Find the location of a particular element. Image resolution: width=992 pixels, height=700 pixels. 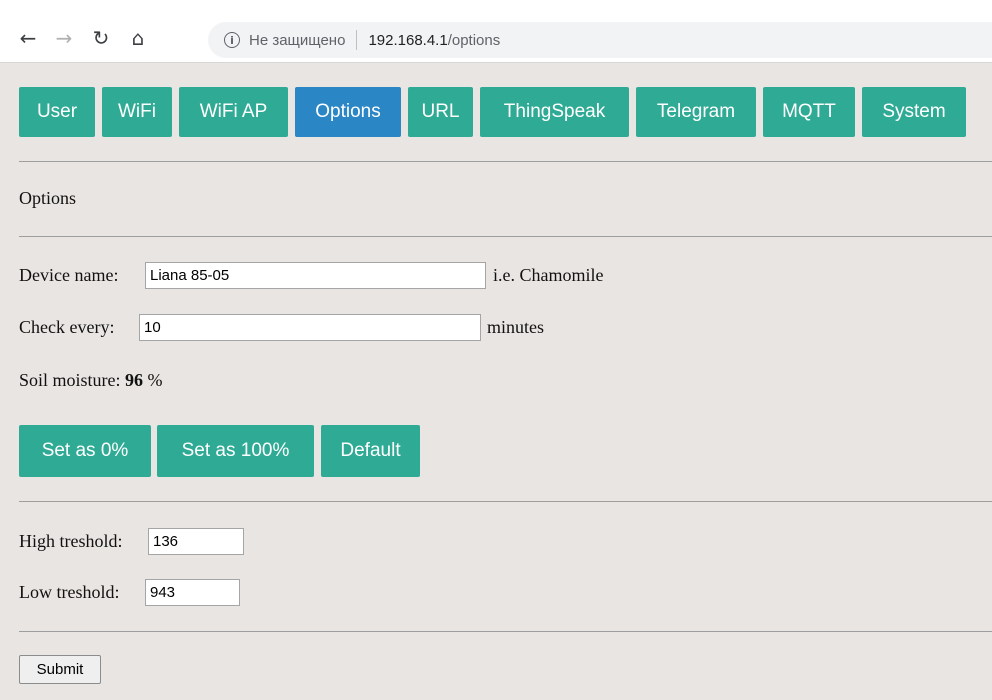

device-name-label: Device name: is located at coordinates (69, 275).